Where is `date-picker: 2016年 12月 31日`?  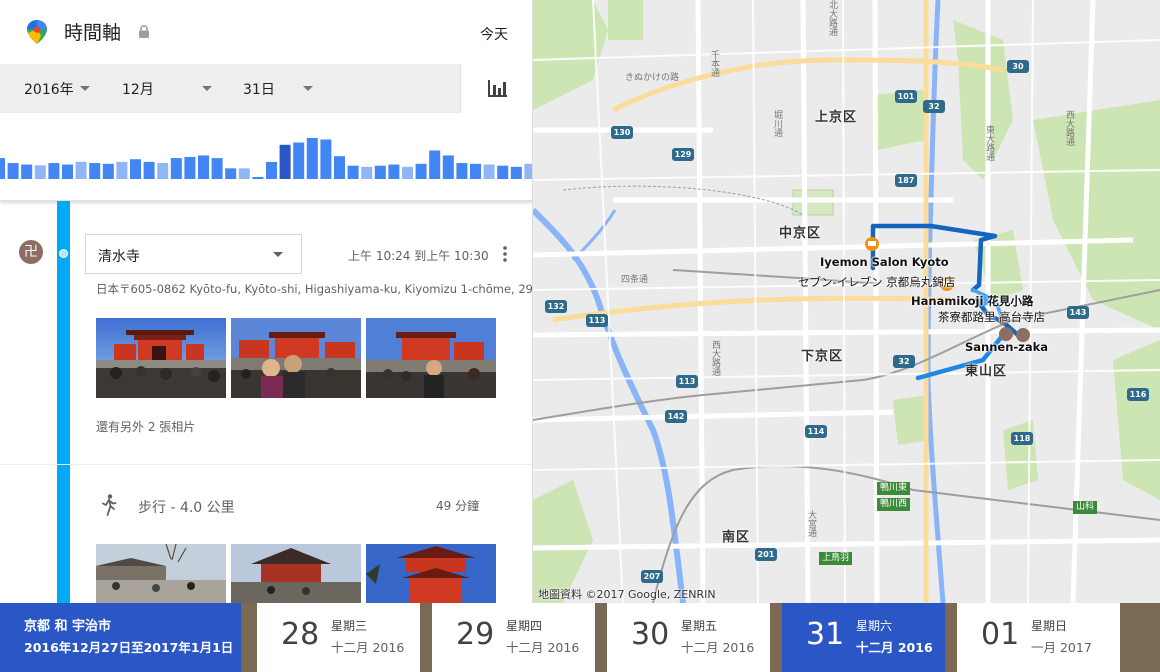
date-picker: 2016年 12月 31日 is located at coordinates (266, 88).